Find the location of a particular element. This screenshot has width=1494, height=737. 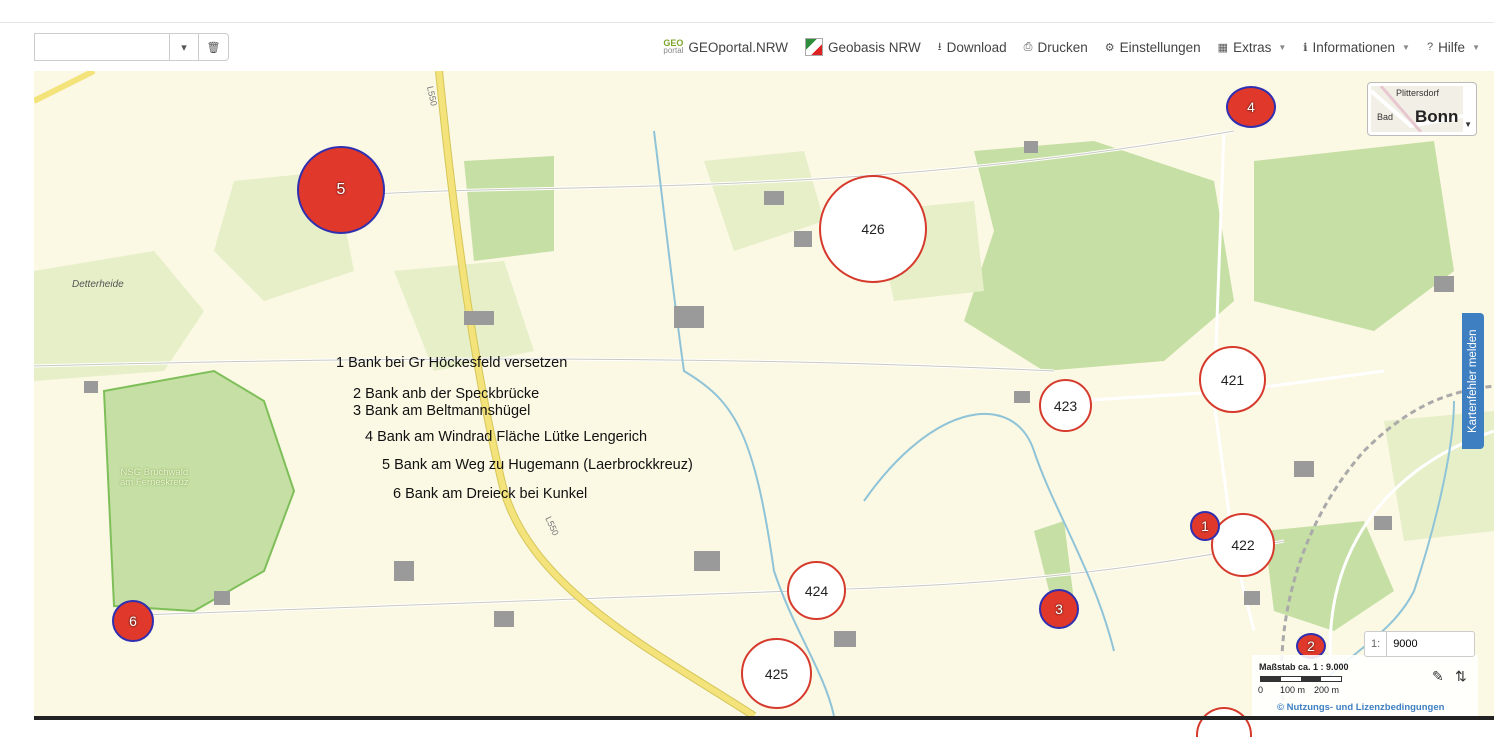

search-input is located at coordinates (101, 47).